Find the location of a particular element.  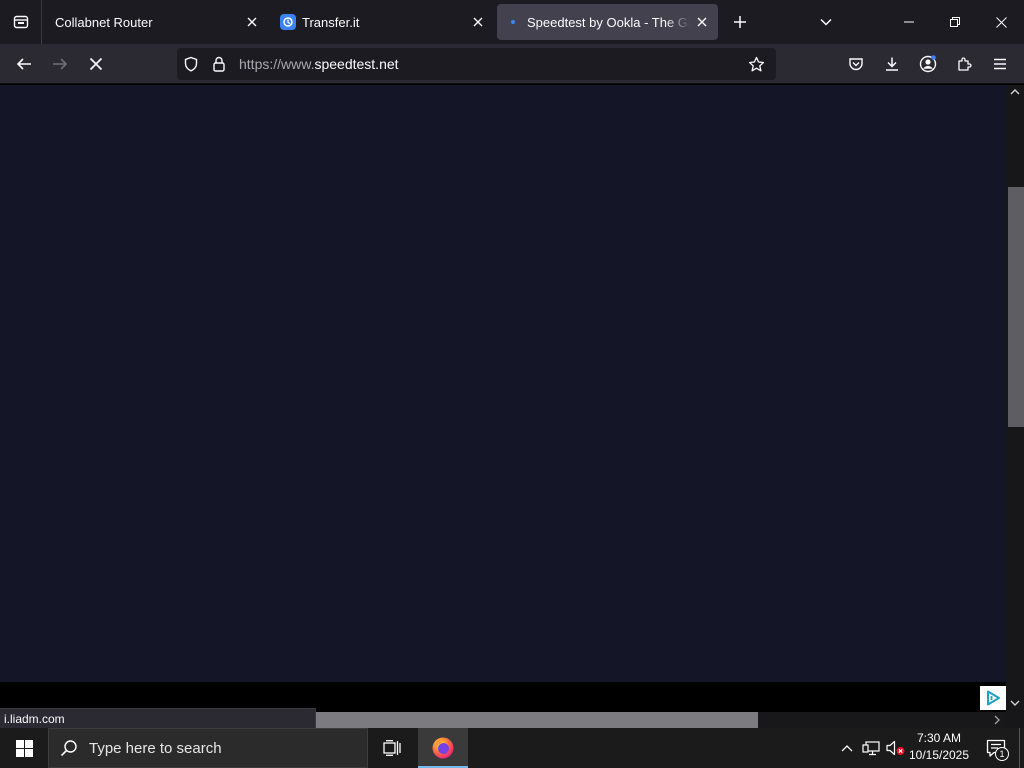

task-view-icon is located at coordinates (392, 748).